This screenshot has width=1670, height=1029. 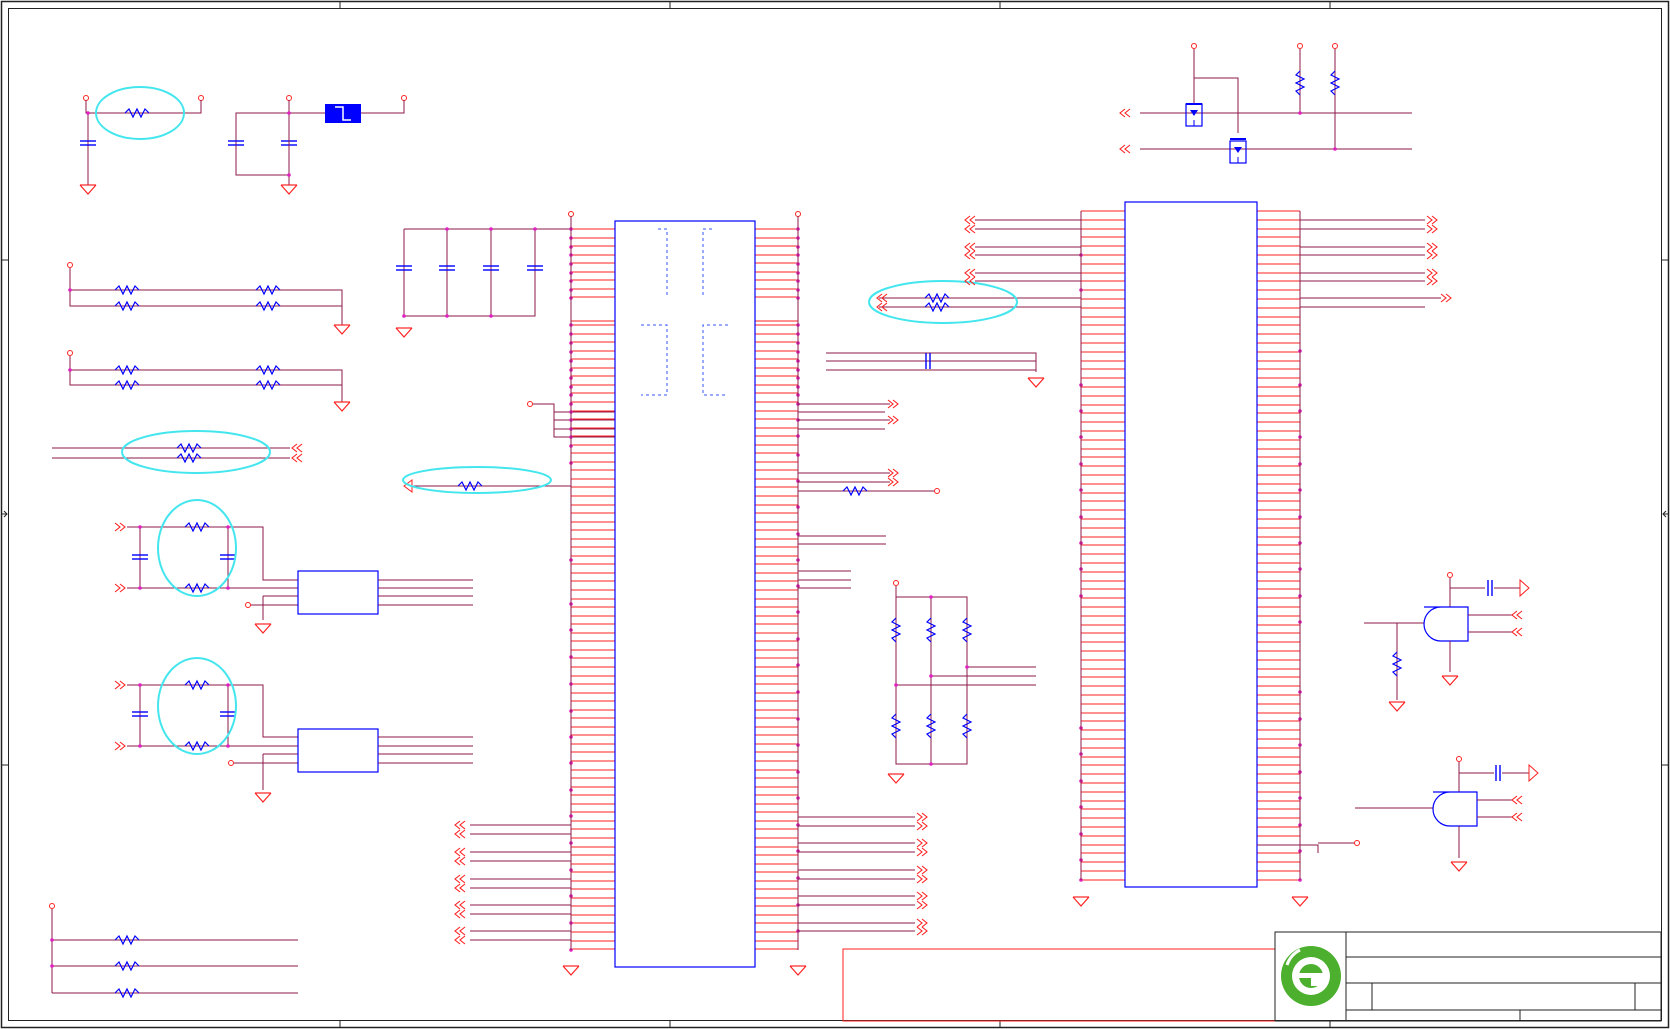 I want to click on mid-coupling-cap, so click(x=935, y=370).